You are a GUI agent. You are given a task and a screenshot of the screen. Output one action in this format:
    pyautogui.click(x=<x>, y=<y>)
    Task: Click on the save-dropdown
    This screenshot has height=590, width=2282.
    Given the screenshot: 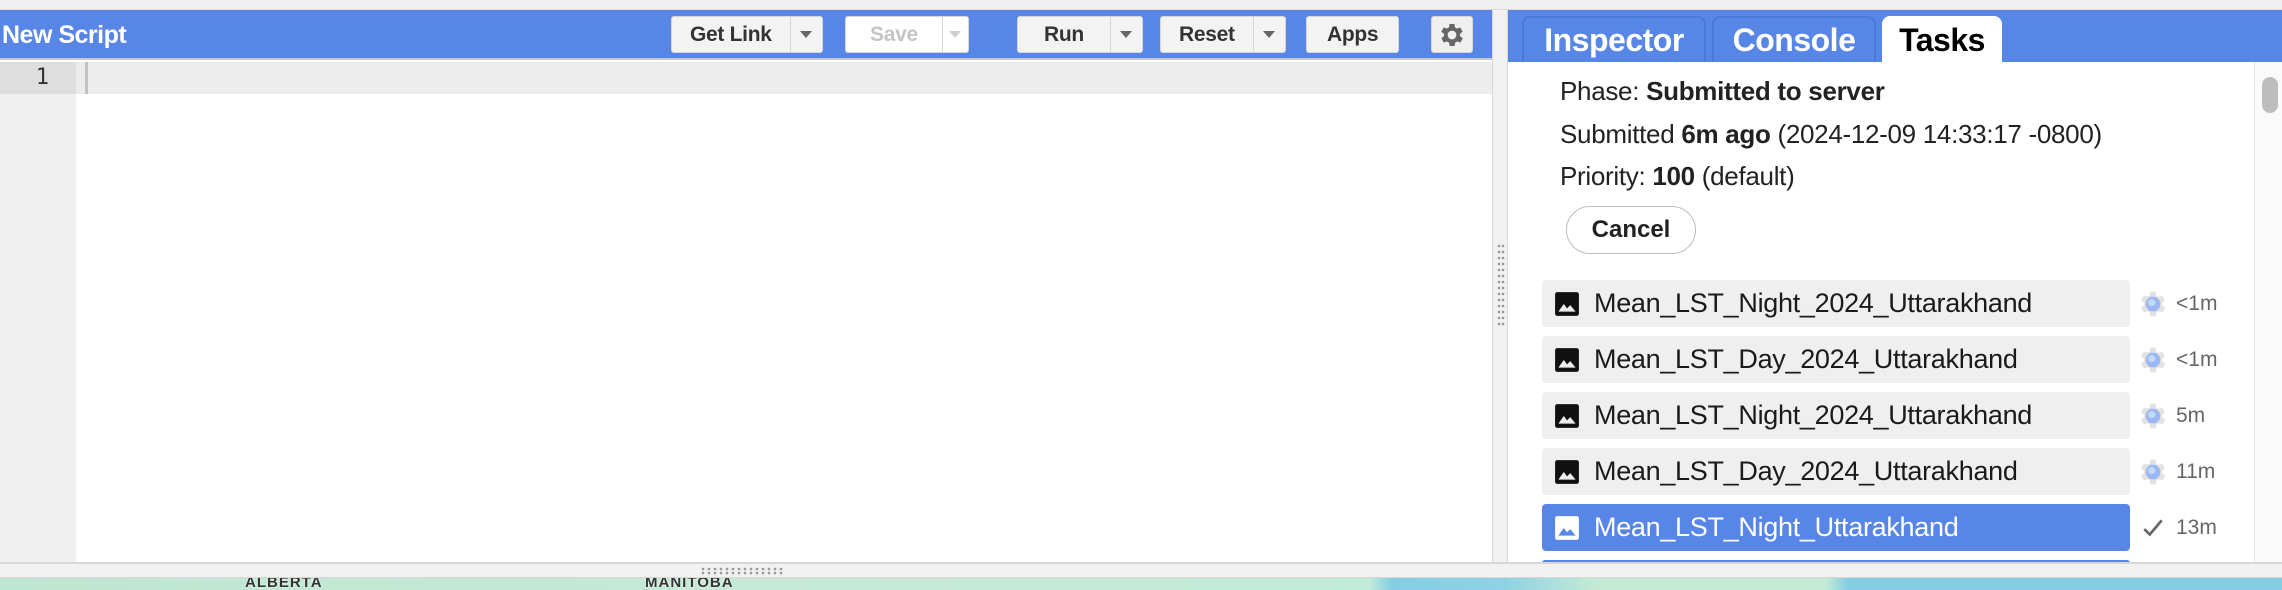 What is the action you would take?
    pyautogui.click(x=954, y=34)
    